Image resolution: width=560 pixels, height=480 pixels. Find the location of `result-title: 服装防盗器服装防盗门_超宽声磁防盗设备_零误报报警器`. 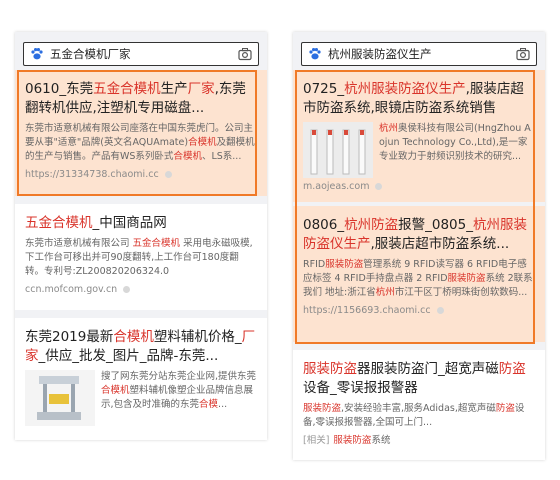

result-title: 服装防盗器服装防盗门_超宽声磁防盗设备_零误报报警器 is located at coordinates (419, 379).